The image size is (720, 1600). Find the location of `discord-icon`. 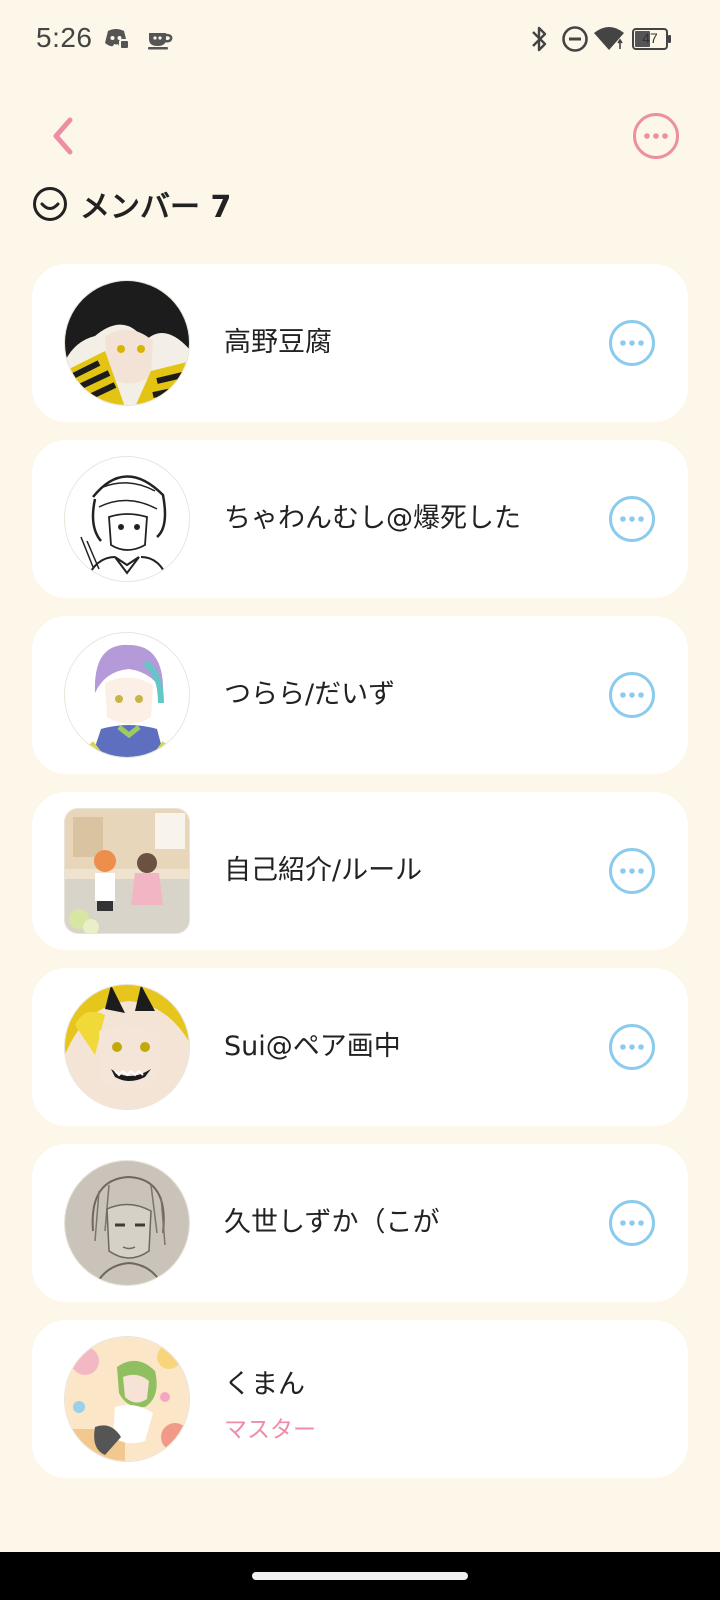

discord-icon is located at coordinates (116, 40).